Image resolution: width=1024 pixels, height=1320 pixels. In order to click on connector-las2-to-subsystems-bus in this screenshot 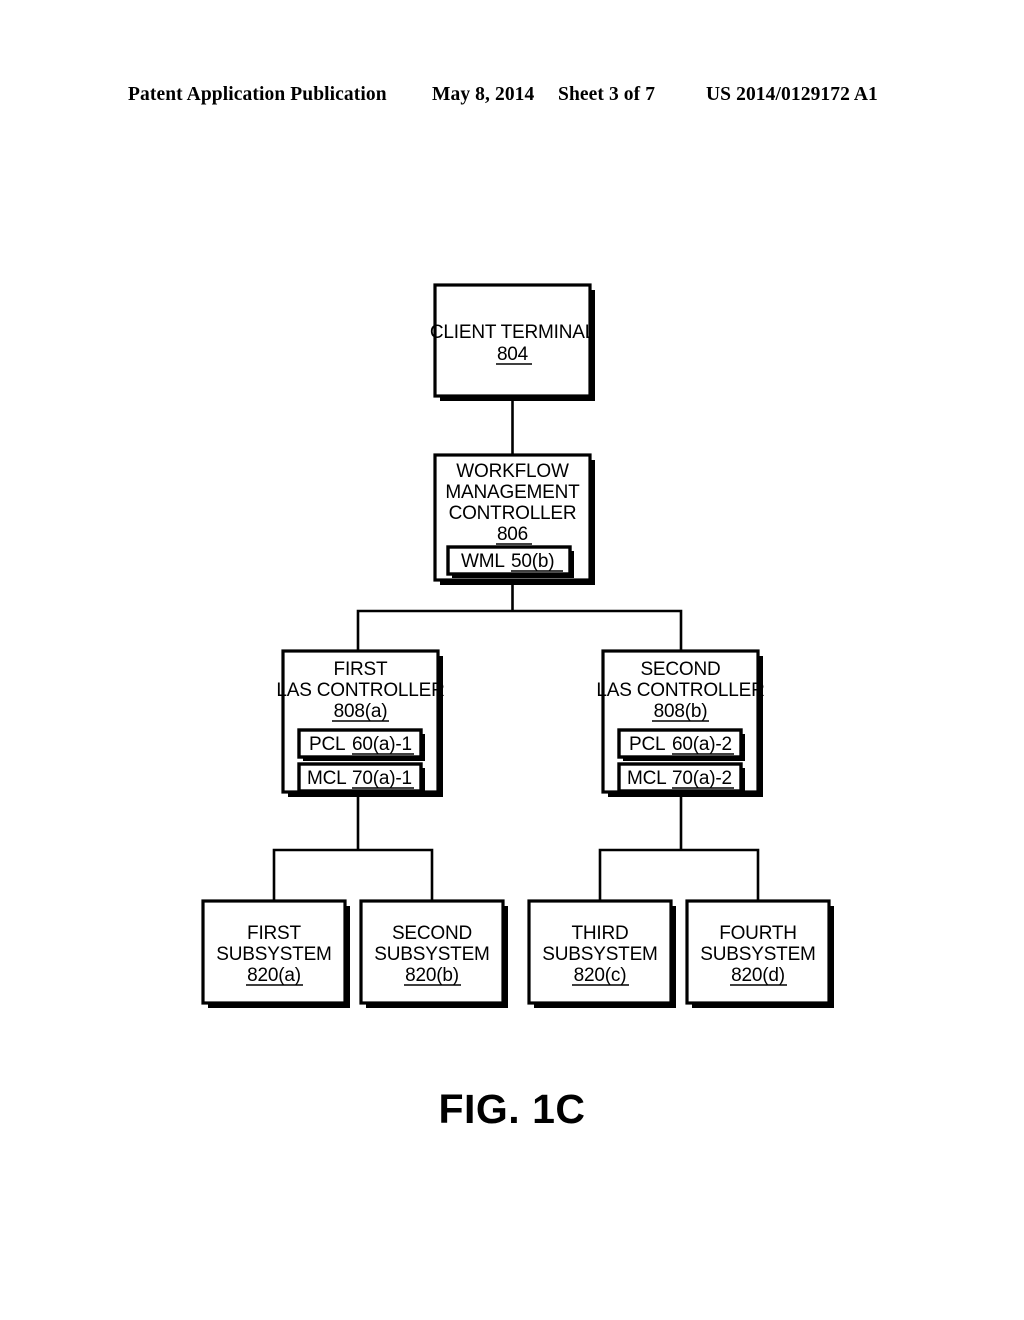, I will do `click(679, 849)`.